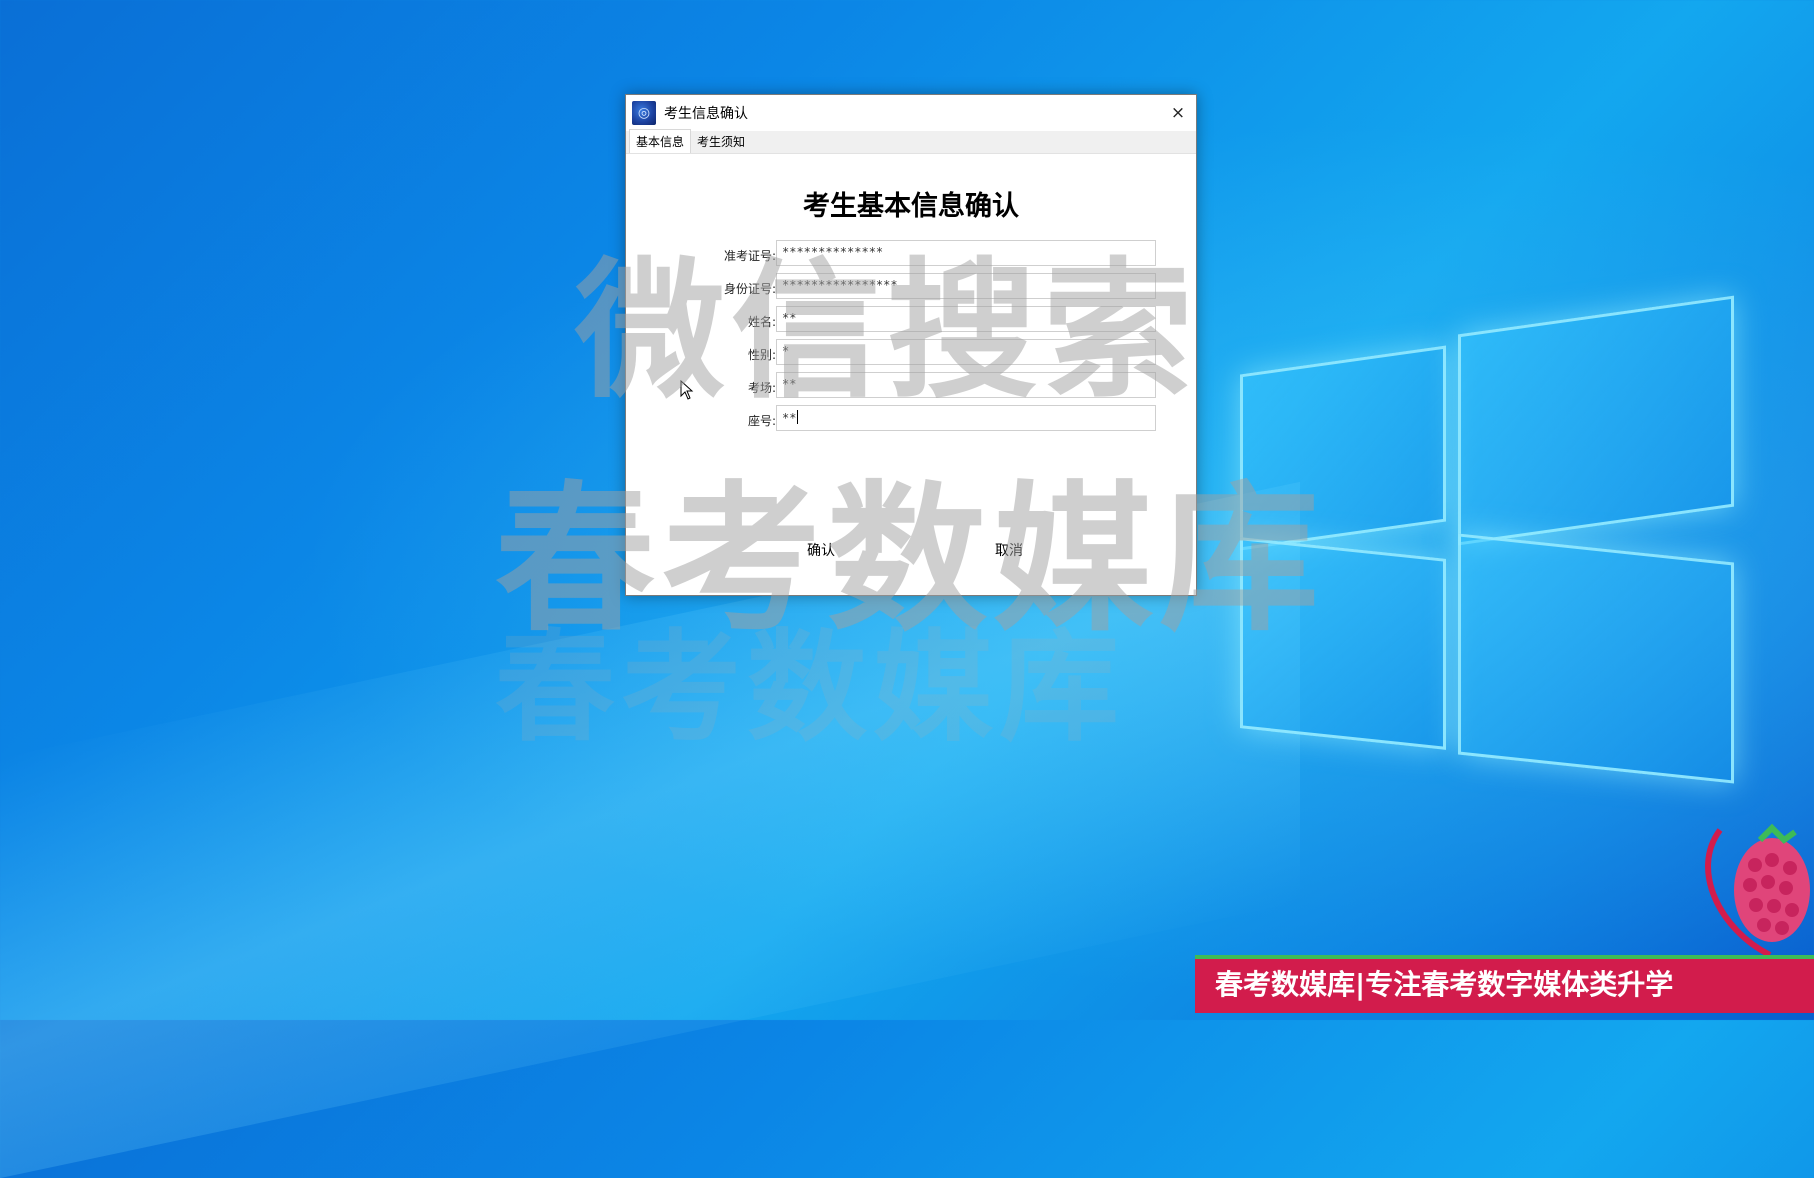  What do you see at coordinates (911, 206) in the screenshot?
I see `form-heading: 考生基本信息确认` at bounding box center [911, 206].